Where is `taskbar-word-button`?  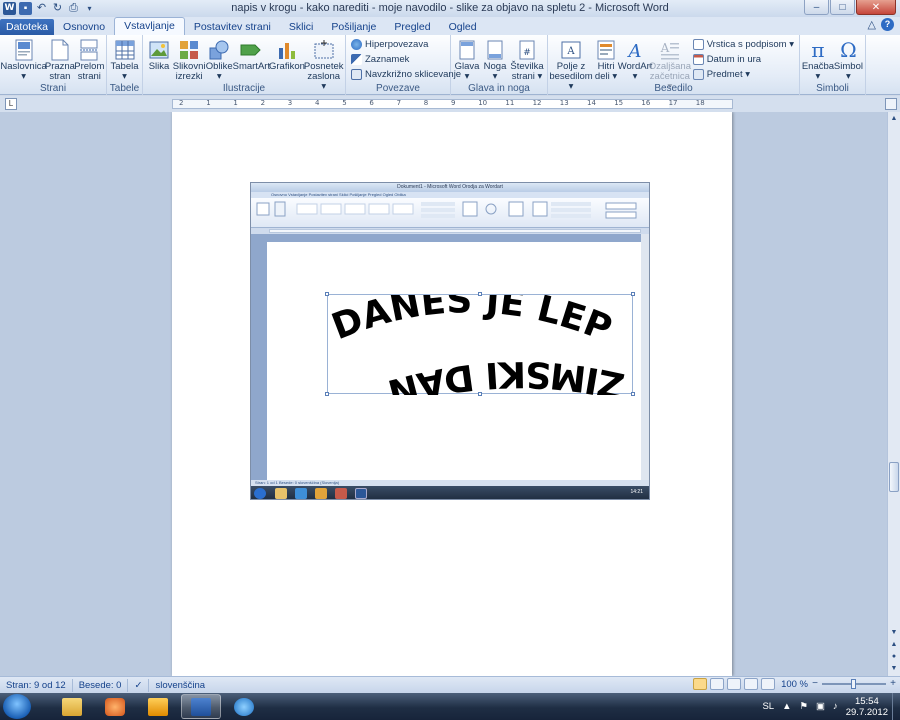
taskbar-word-button is located at coordinates (201, 706).